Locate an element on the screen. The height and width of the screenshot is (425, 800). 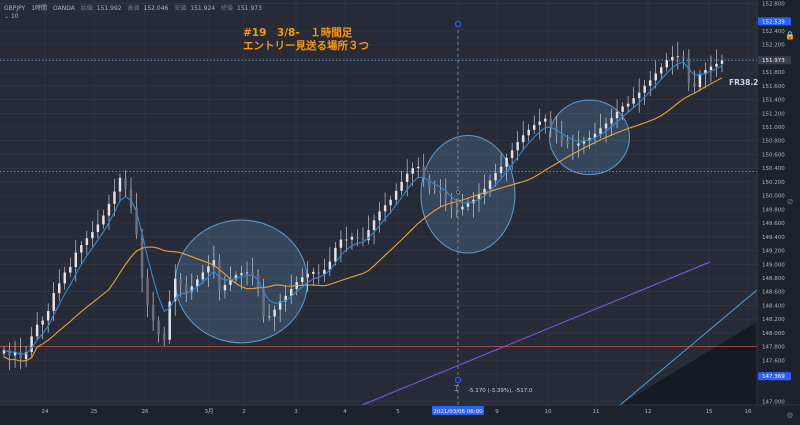
time-tick-label: 10 is located at coordinates (548, 412).